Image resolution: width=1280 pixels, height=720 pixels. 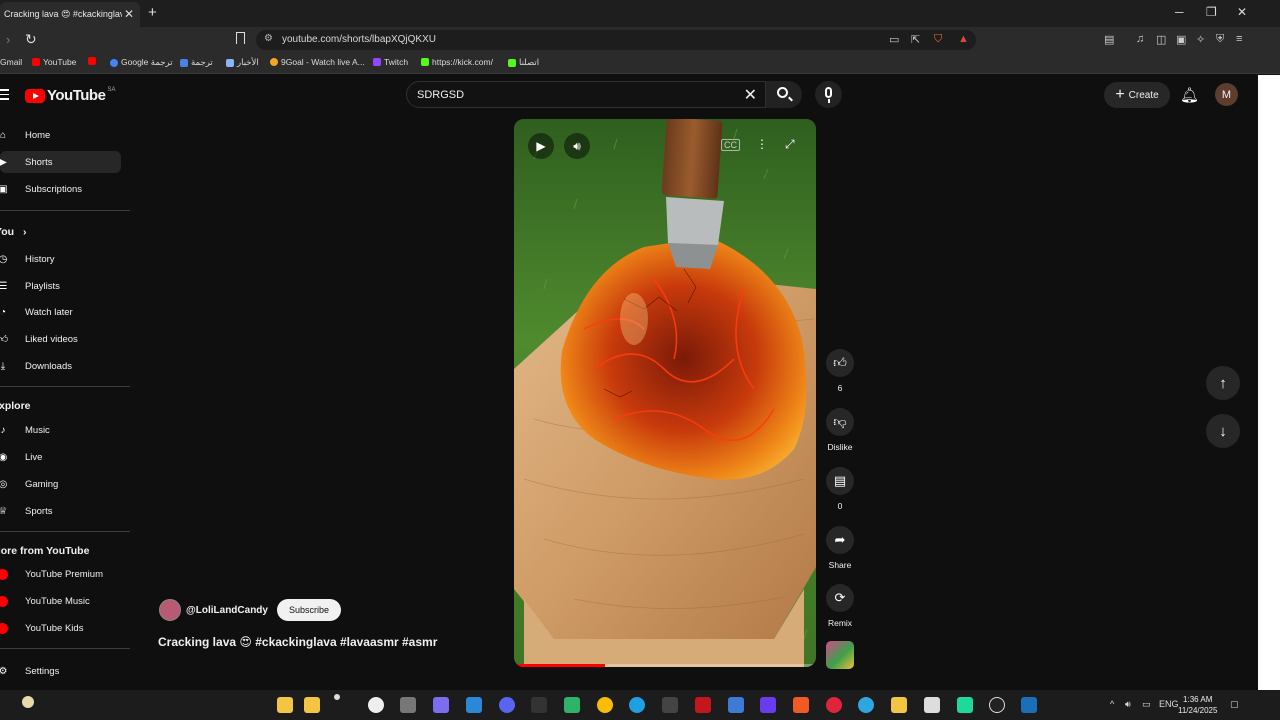 I want to click on channel-name: @LoliLandCandy, so click(x=227, y=610).